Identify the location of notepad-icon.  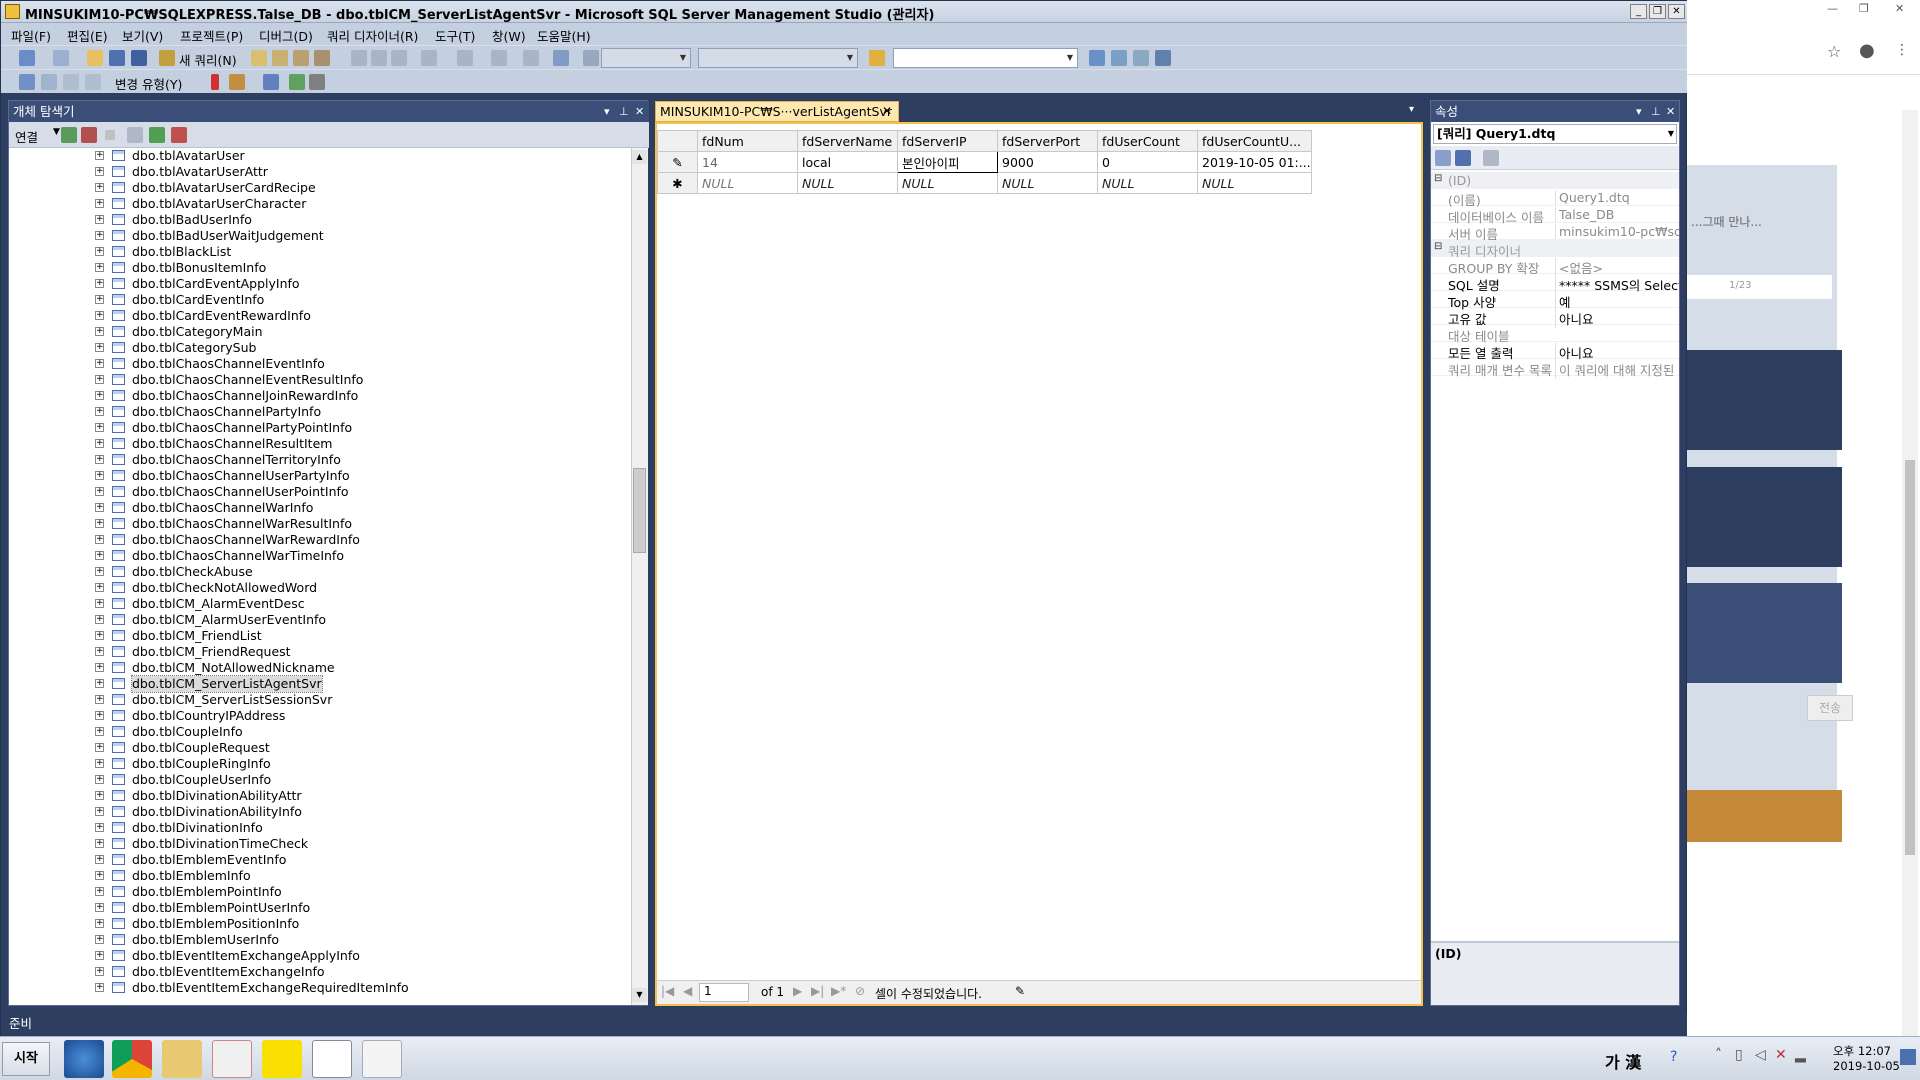
(382, 1059).